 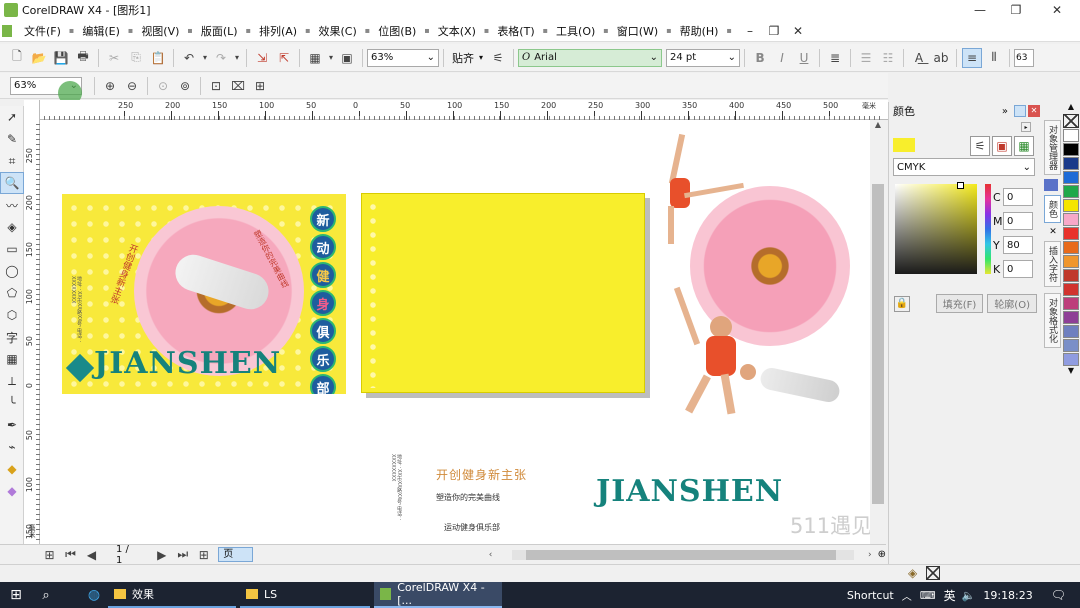 What do you see at coordinates (12, 205) in the screenshot?
I see `freehand-tool-icon: 〰` at bounding box center [12, 205].